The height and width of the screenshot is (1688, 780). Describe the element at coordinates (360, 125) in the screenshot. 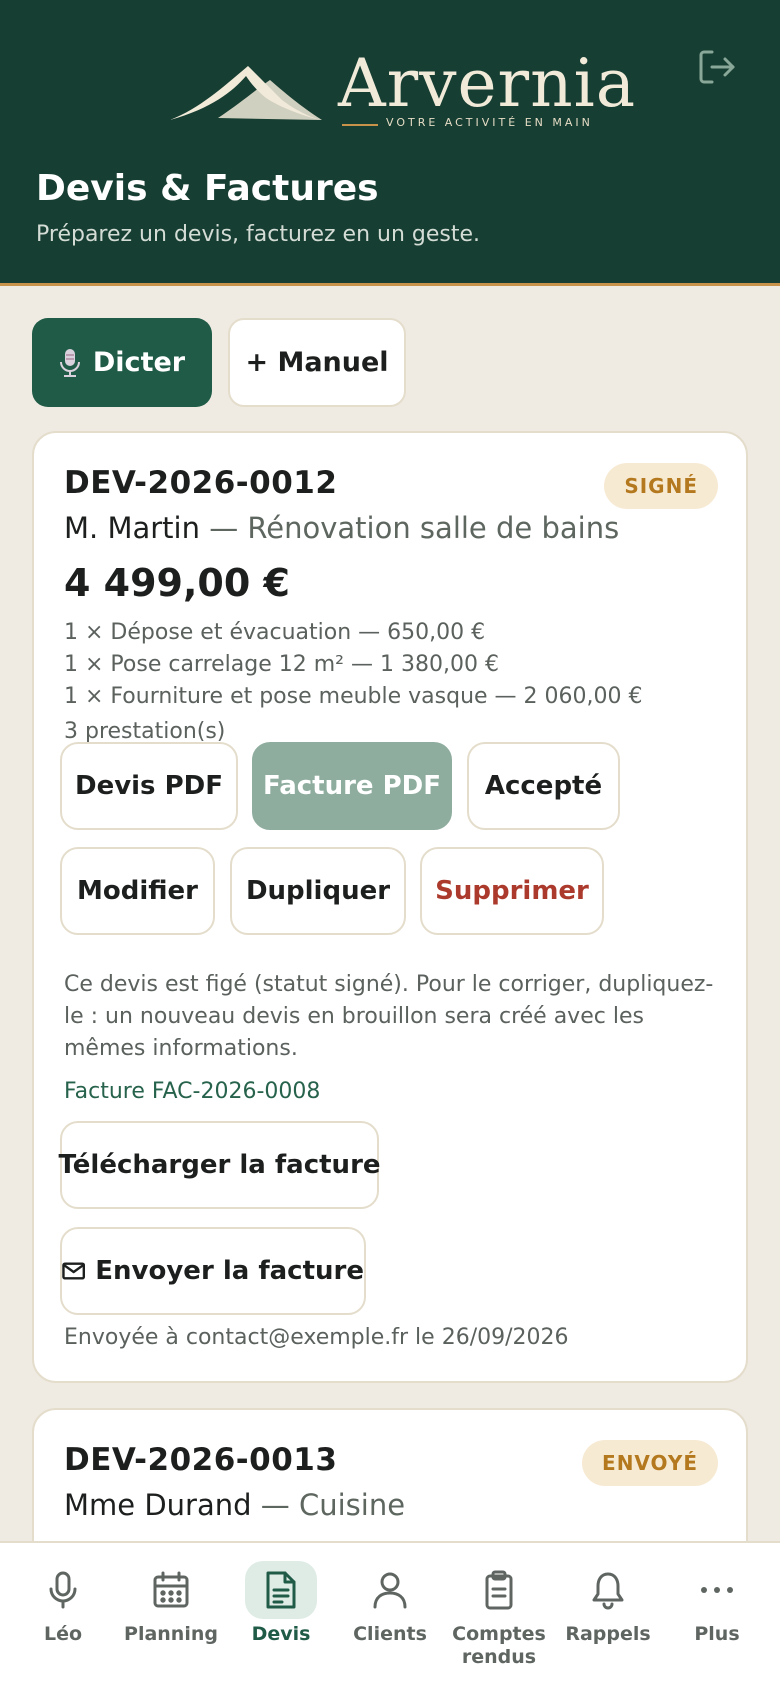

I see `brand-divider` at that location.